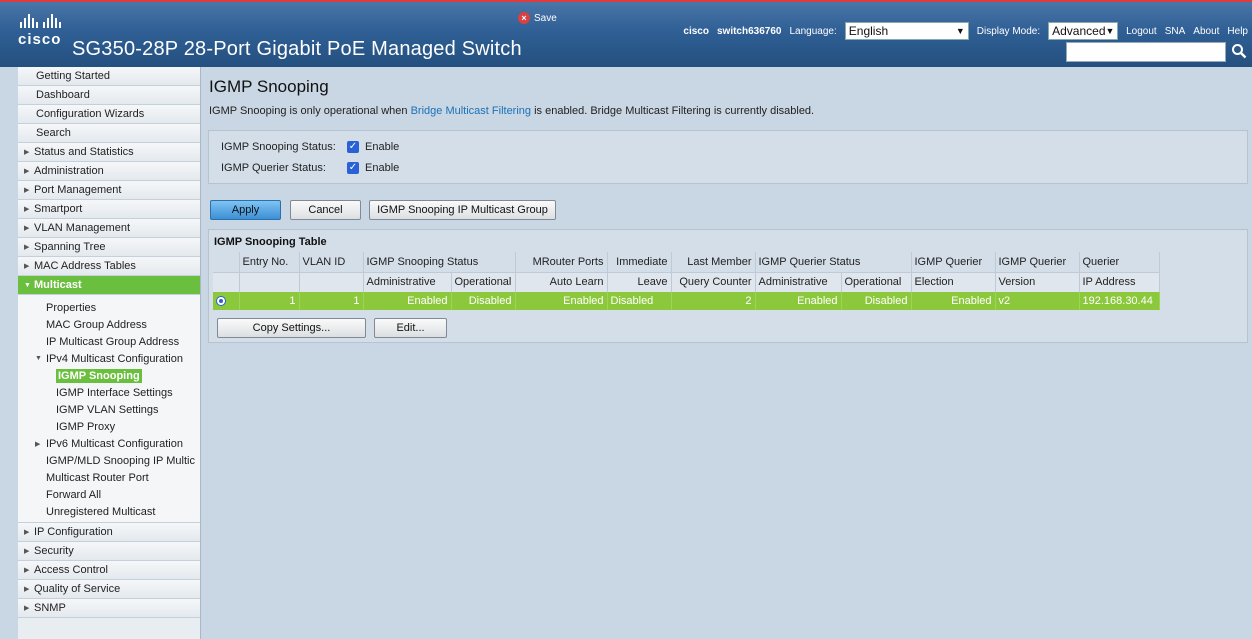 Image resolution: width=1252 pixels, height=639 pixels. Describe the element at coordinates (77, 589) in the screenshot. I see `sidebar-item-label: Quality of Service` at that location.